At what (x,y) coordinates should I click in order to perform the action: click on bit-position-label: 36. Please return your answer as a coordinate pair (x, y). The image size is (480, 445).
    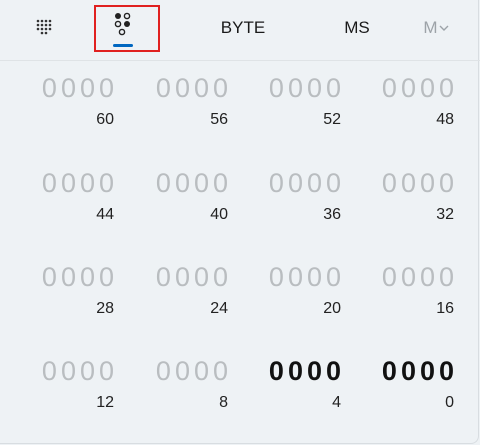
    Looking at the image, I should click on (332, 214).